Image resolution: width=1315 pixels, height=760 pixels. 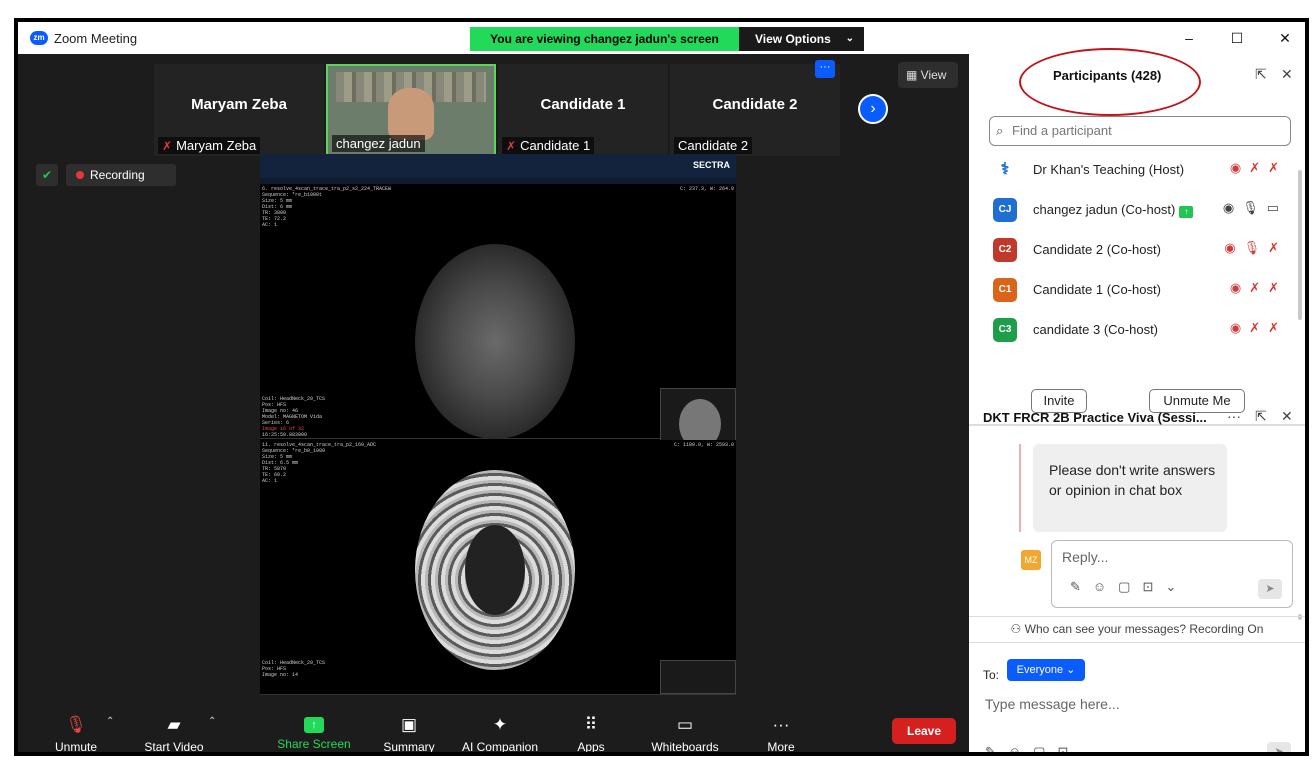 I want to click on muted-mic-icon: ✗, so click(x=167, y=146).